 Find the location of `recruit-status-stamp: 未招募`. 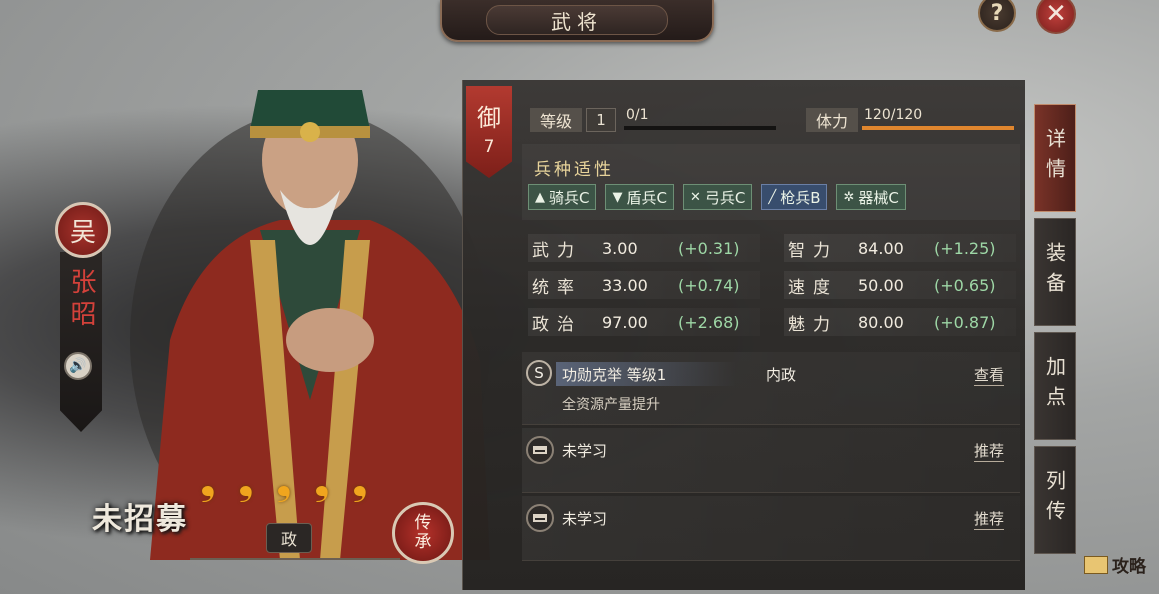

recruit-status-stamp: 未招募 is located at coordinates (140, 519).